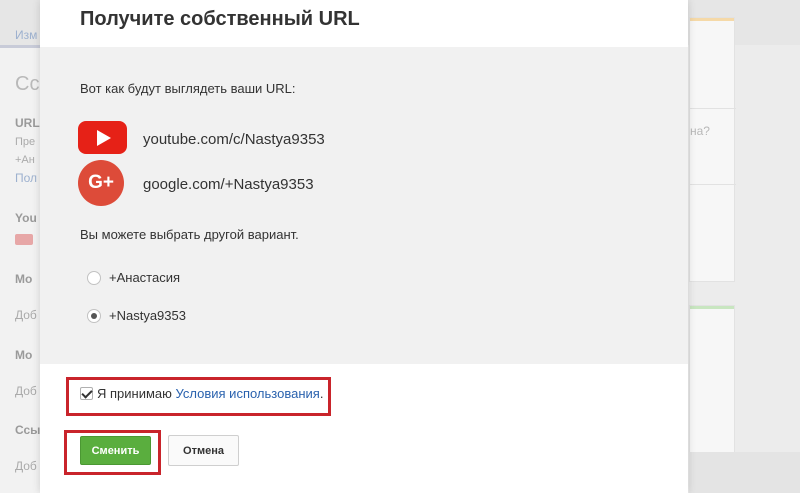 This screenshot has width=800, height=493. I want to click on youtube-url-row: youtube.com/c/Nastya9353, so click(278, 140).